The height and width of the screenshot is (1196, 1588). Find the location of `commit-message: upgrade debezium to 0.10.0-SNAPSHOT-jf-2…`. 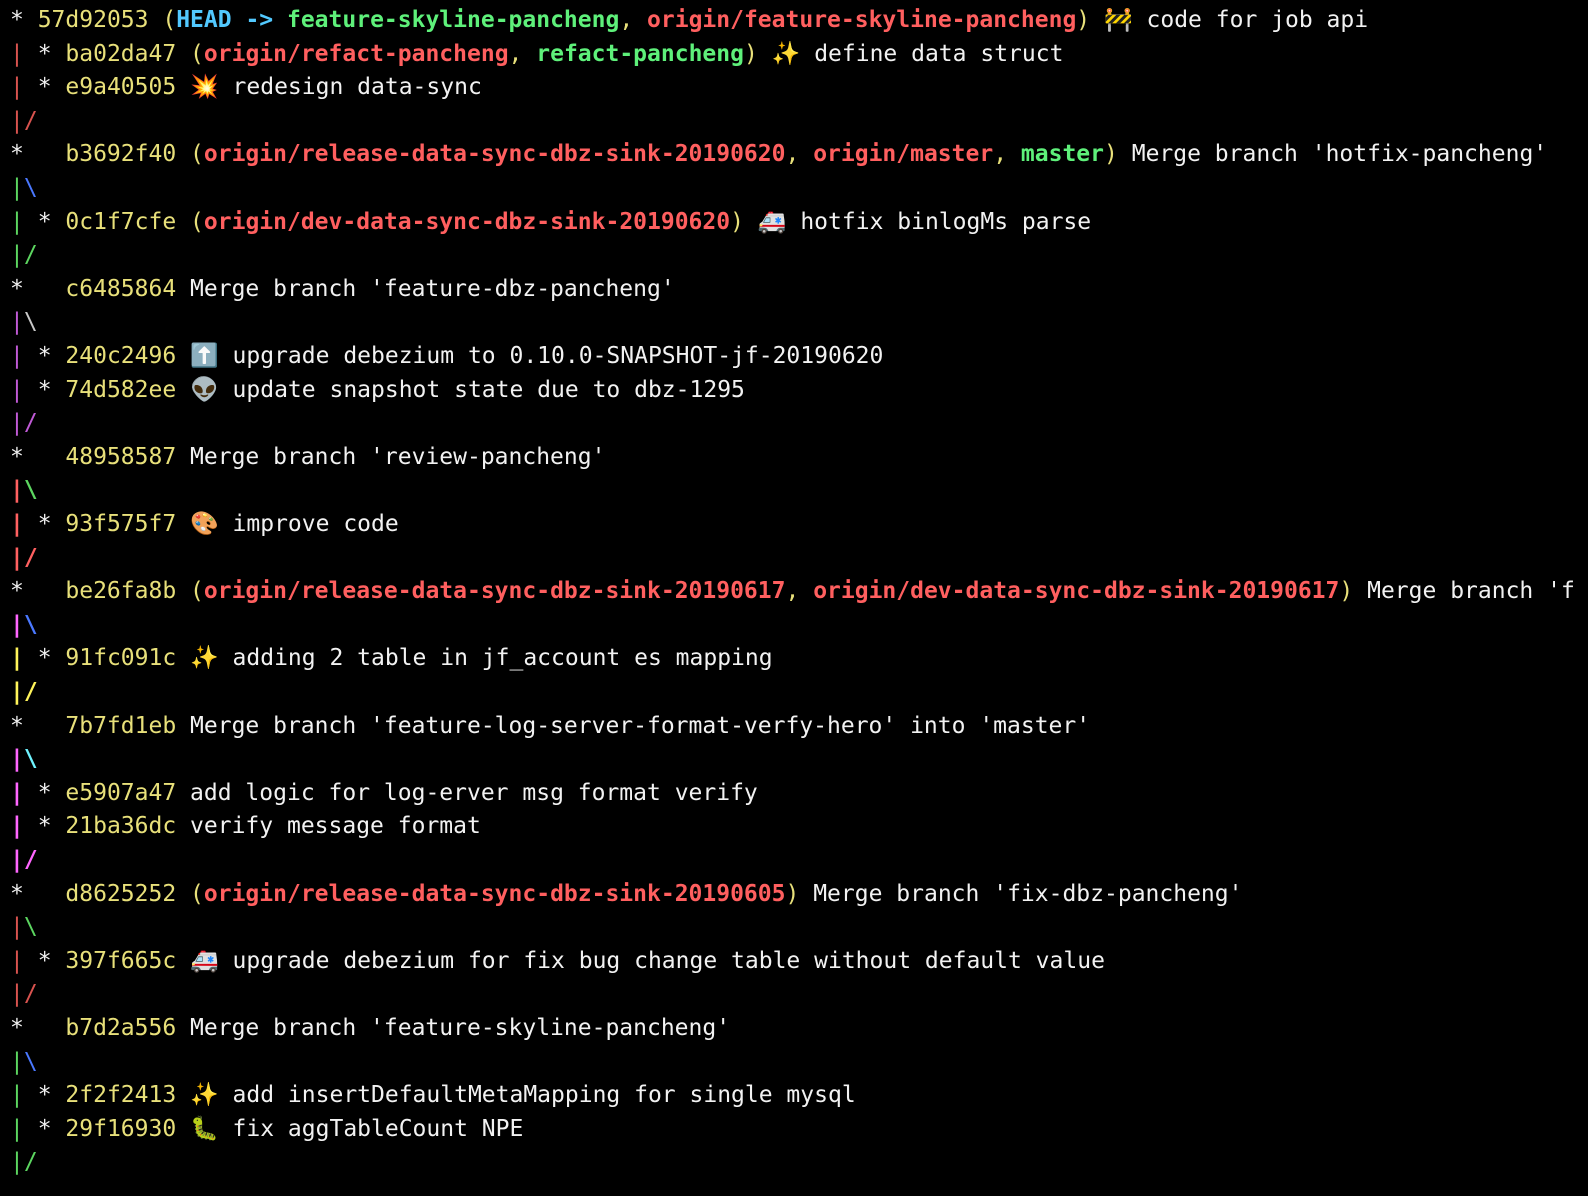

commit-message: upgrade debezium to 0.10.0-SNAPSHOT-jf-2… is located at coordinates (558, 356).